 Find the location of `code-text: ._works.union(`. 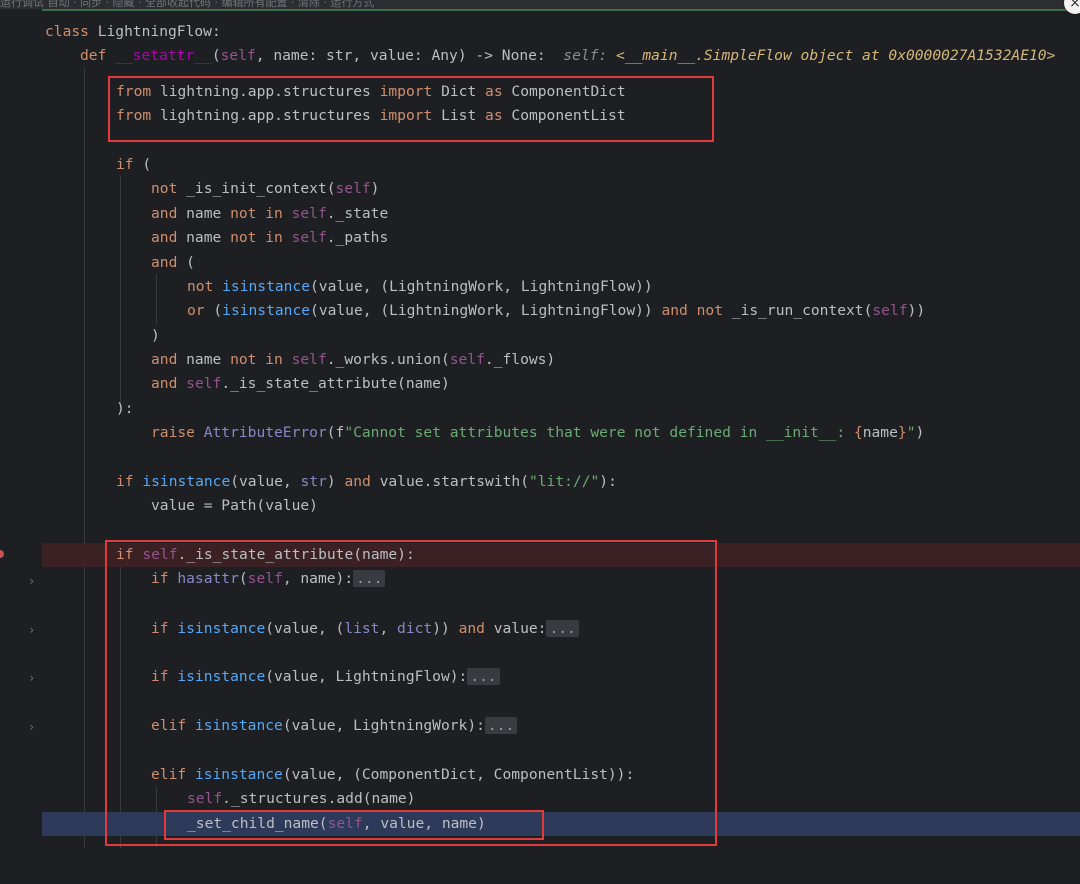

code-text: ._works.union( is located at coordinates (388, 359).